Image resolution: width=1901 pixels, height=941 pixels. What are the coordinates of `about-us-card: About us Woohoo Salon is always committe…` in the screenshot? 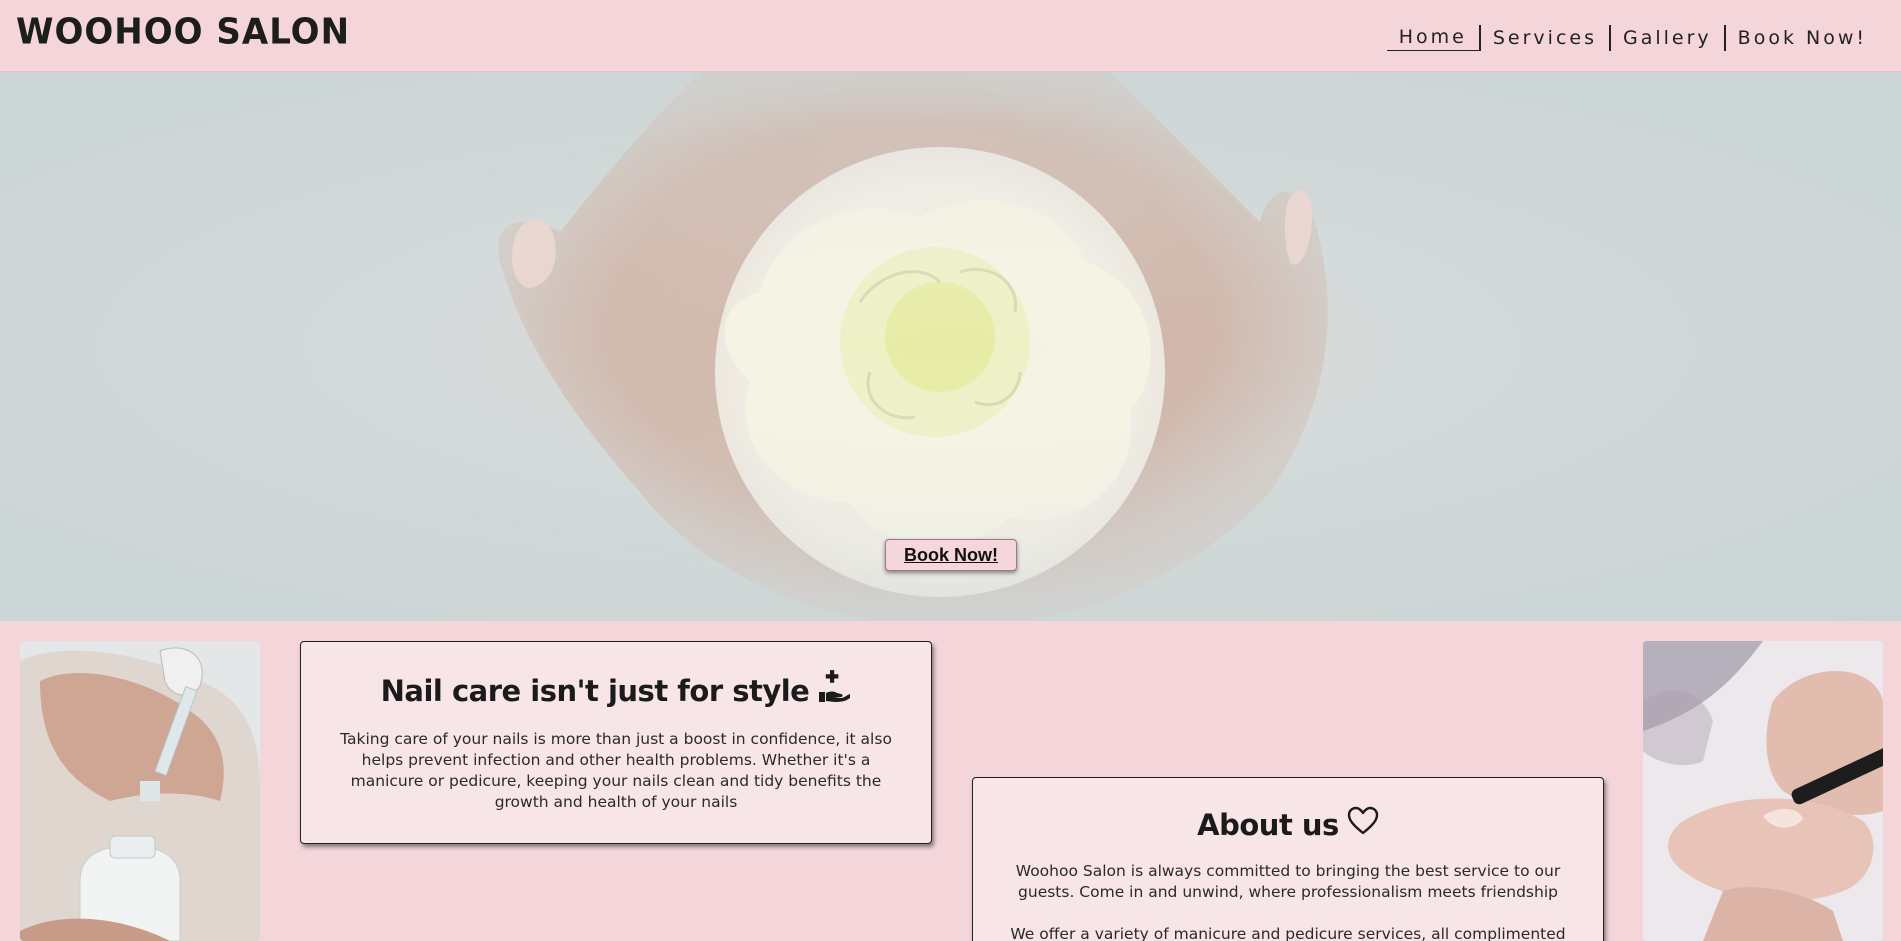 It's located at (1288, 859).